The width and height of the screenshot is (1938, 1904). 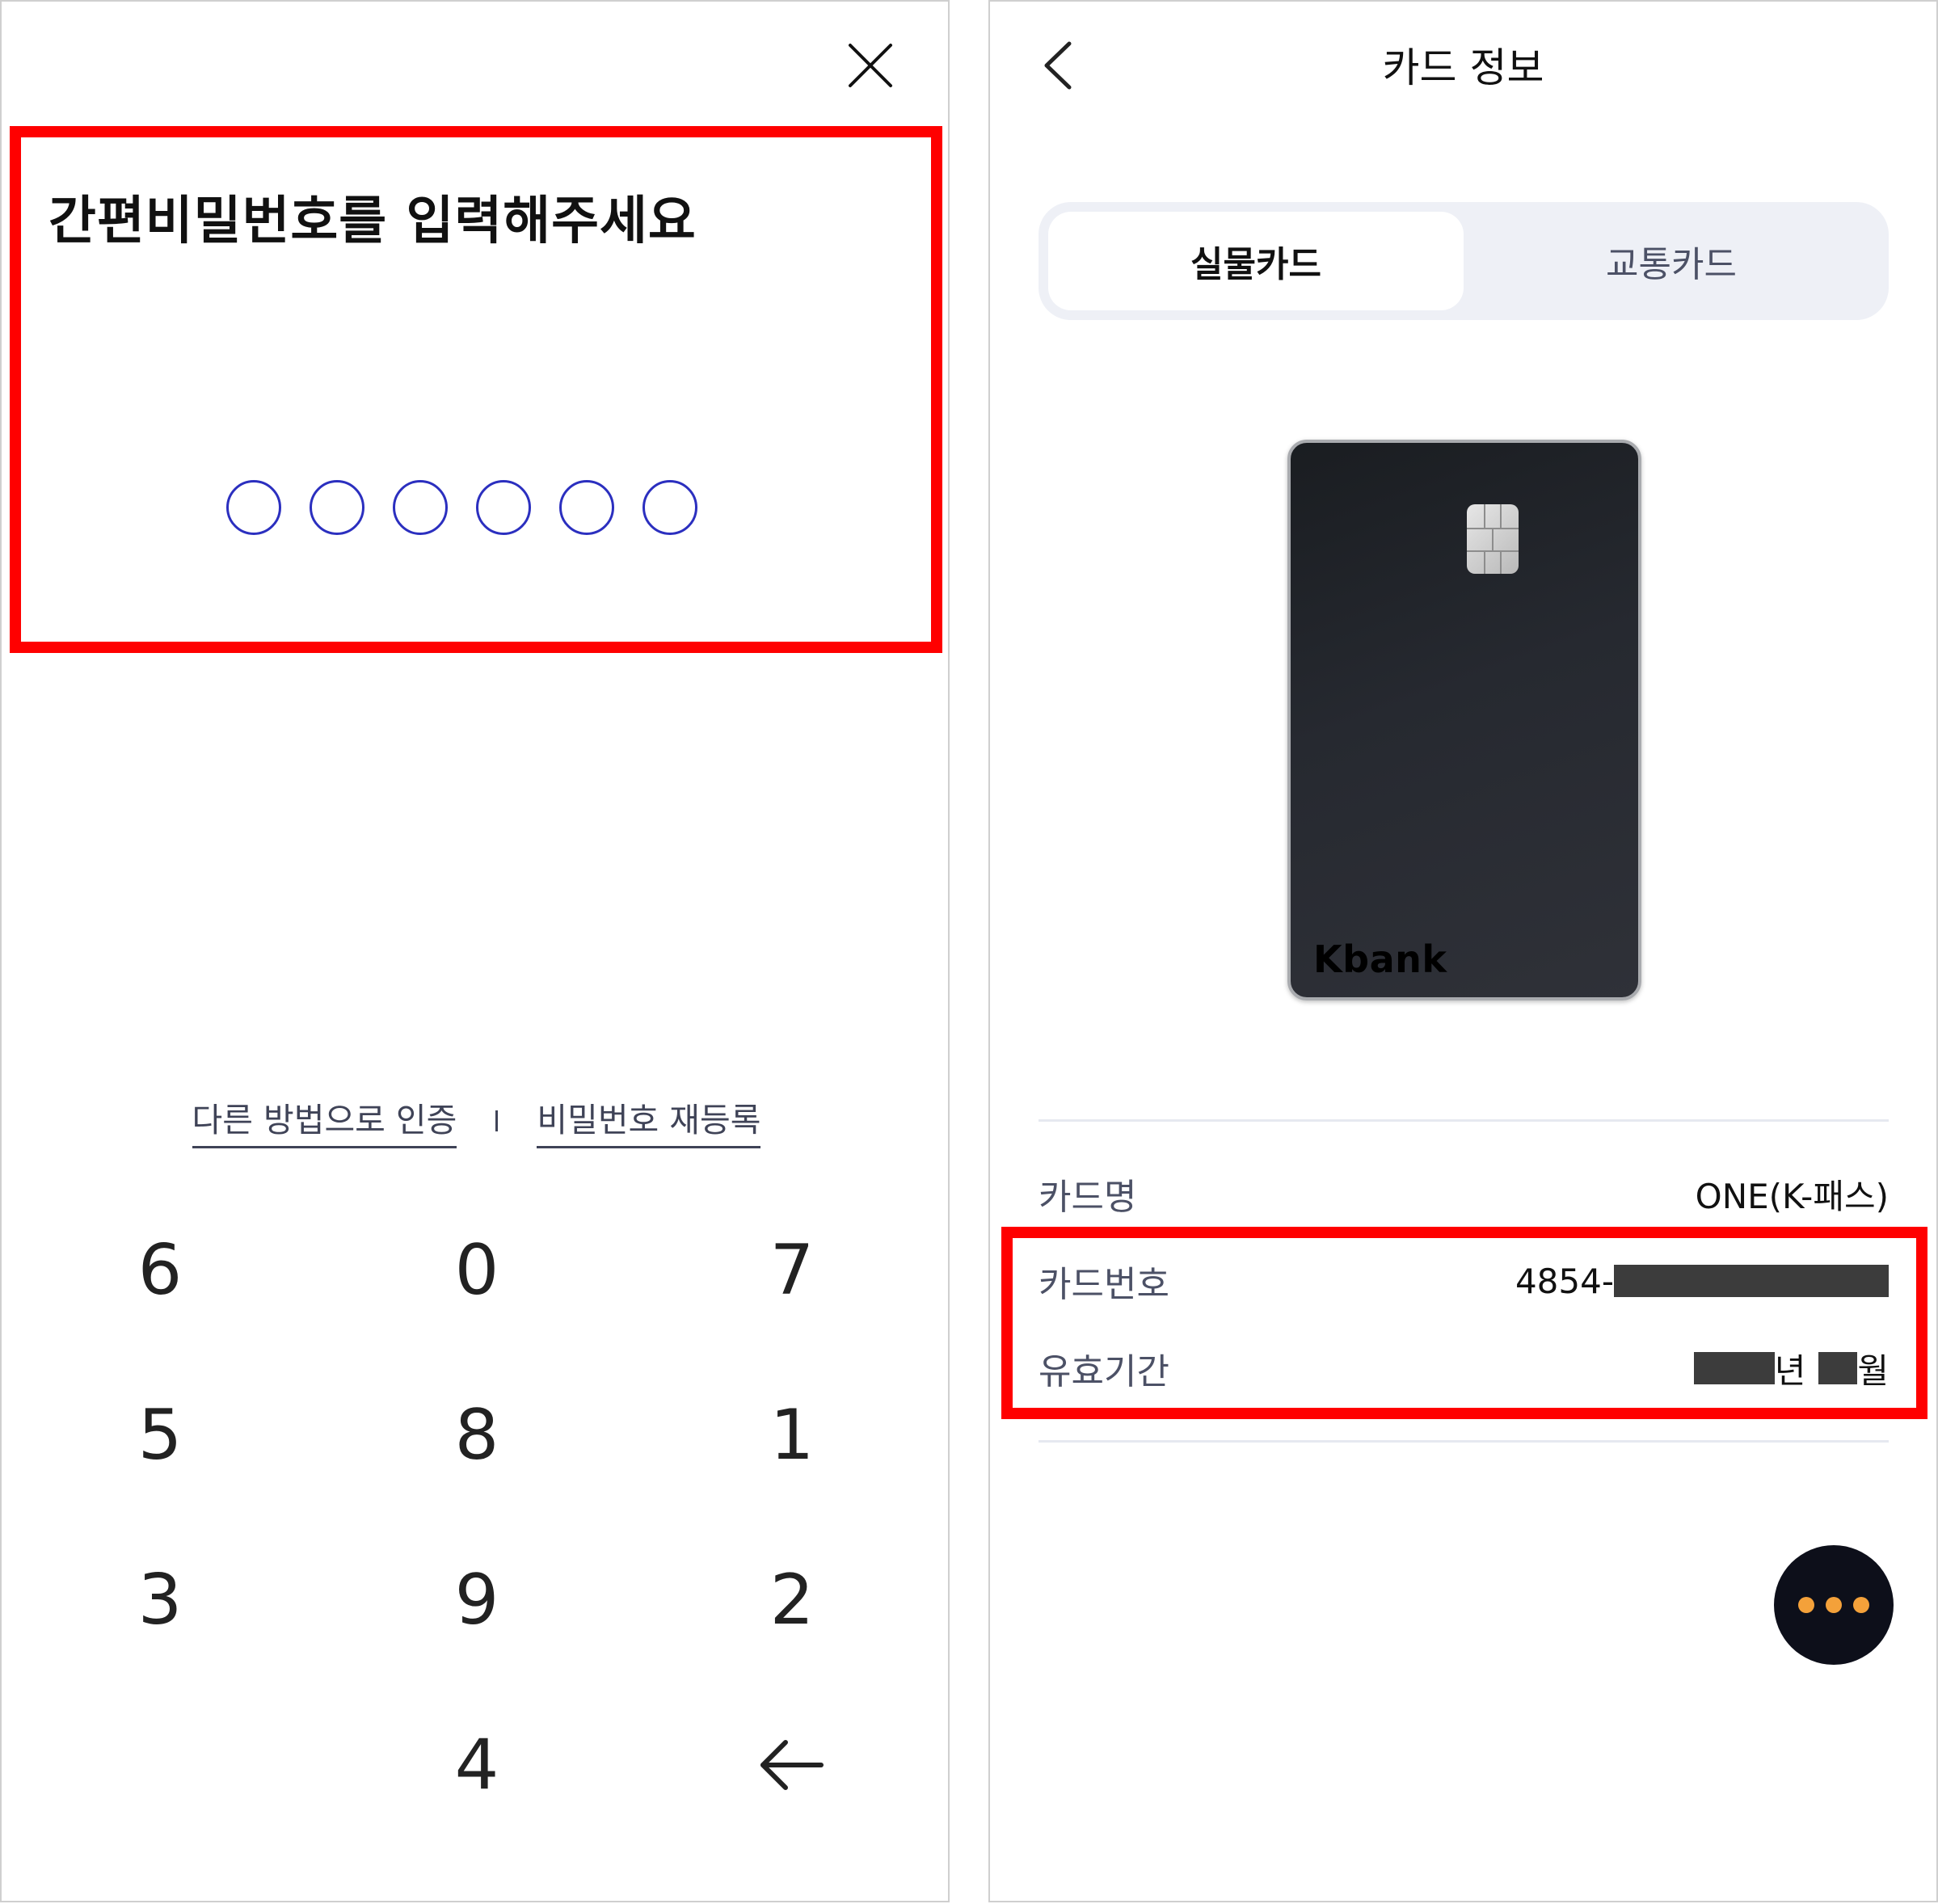 What do you see at coordinates (1464, 1193) in the screenshot?
I see `card-name-row: 카드명 ONE(K-패스)` at bounding box center [1464, 1193].